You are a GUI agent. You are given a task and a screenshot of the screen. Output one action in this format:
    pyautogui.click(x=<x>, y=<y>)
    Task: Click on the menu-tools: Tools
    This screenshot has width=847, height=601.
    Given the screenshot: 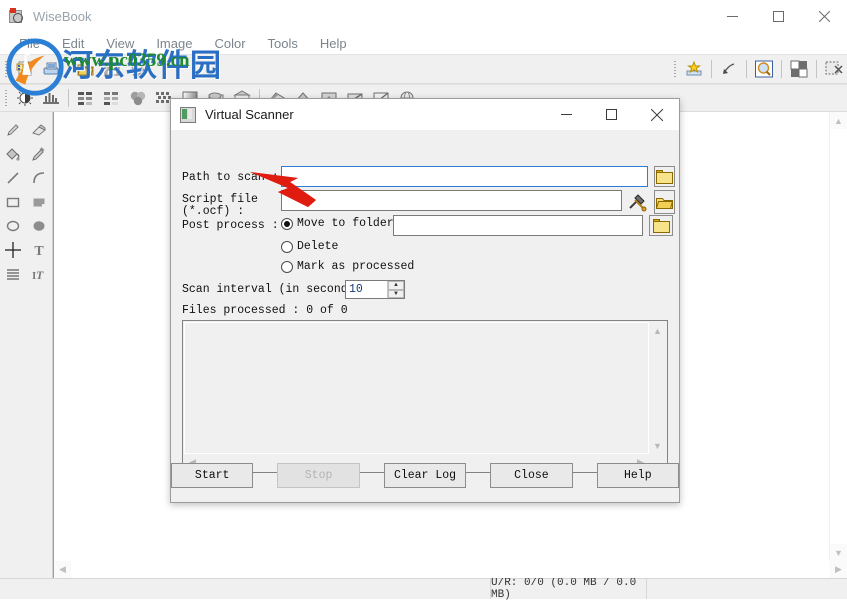 What is the action you would take?
    pyautogui.click(x=283, y=43)
    